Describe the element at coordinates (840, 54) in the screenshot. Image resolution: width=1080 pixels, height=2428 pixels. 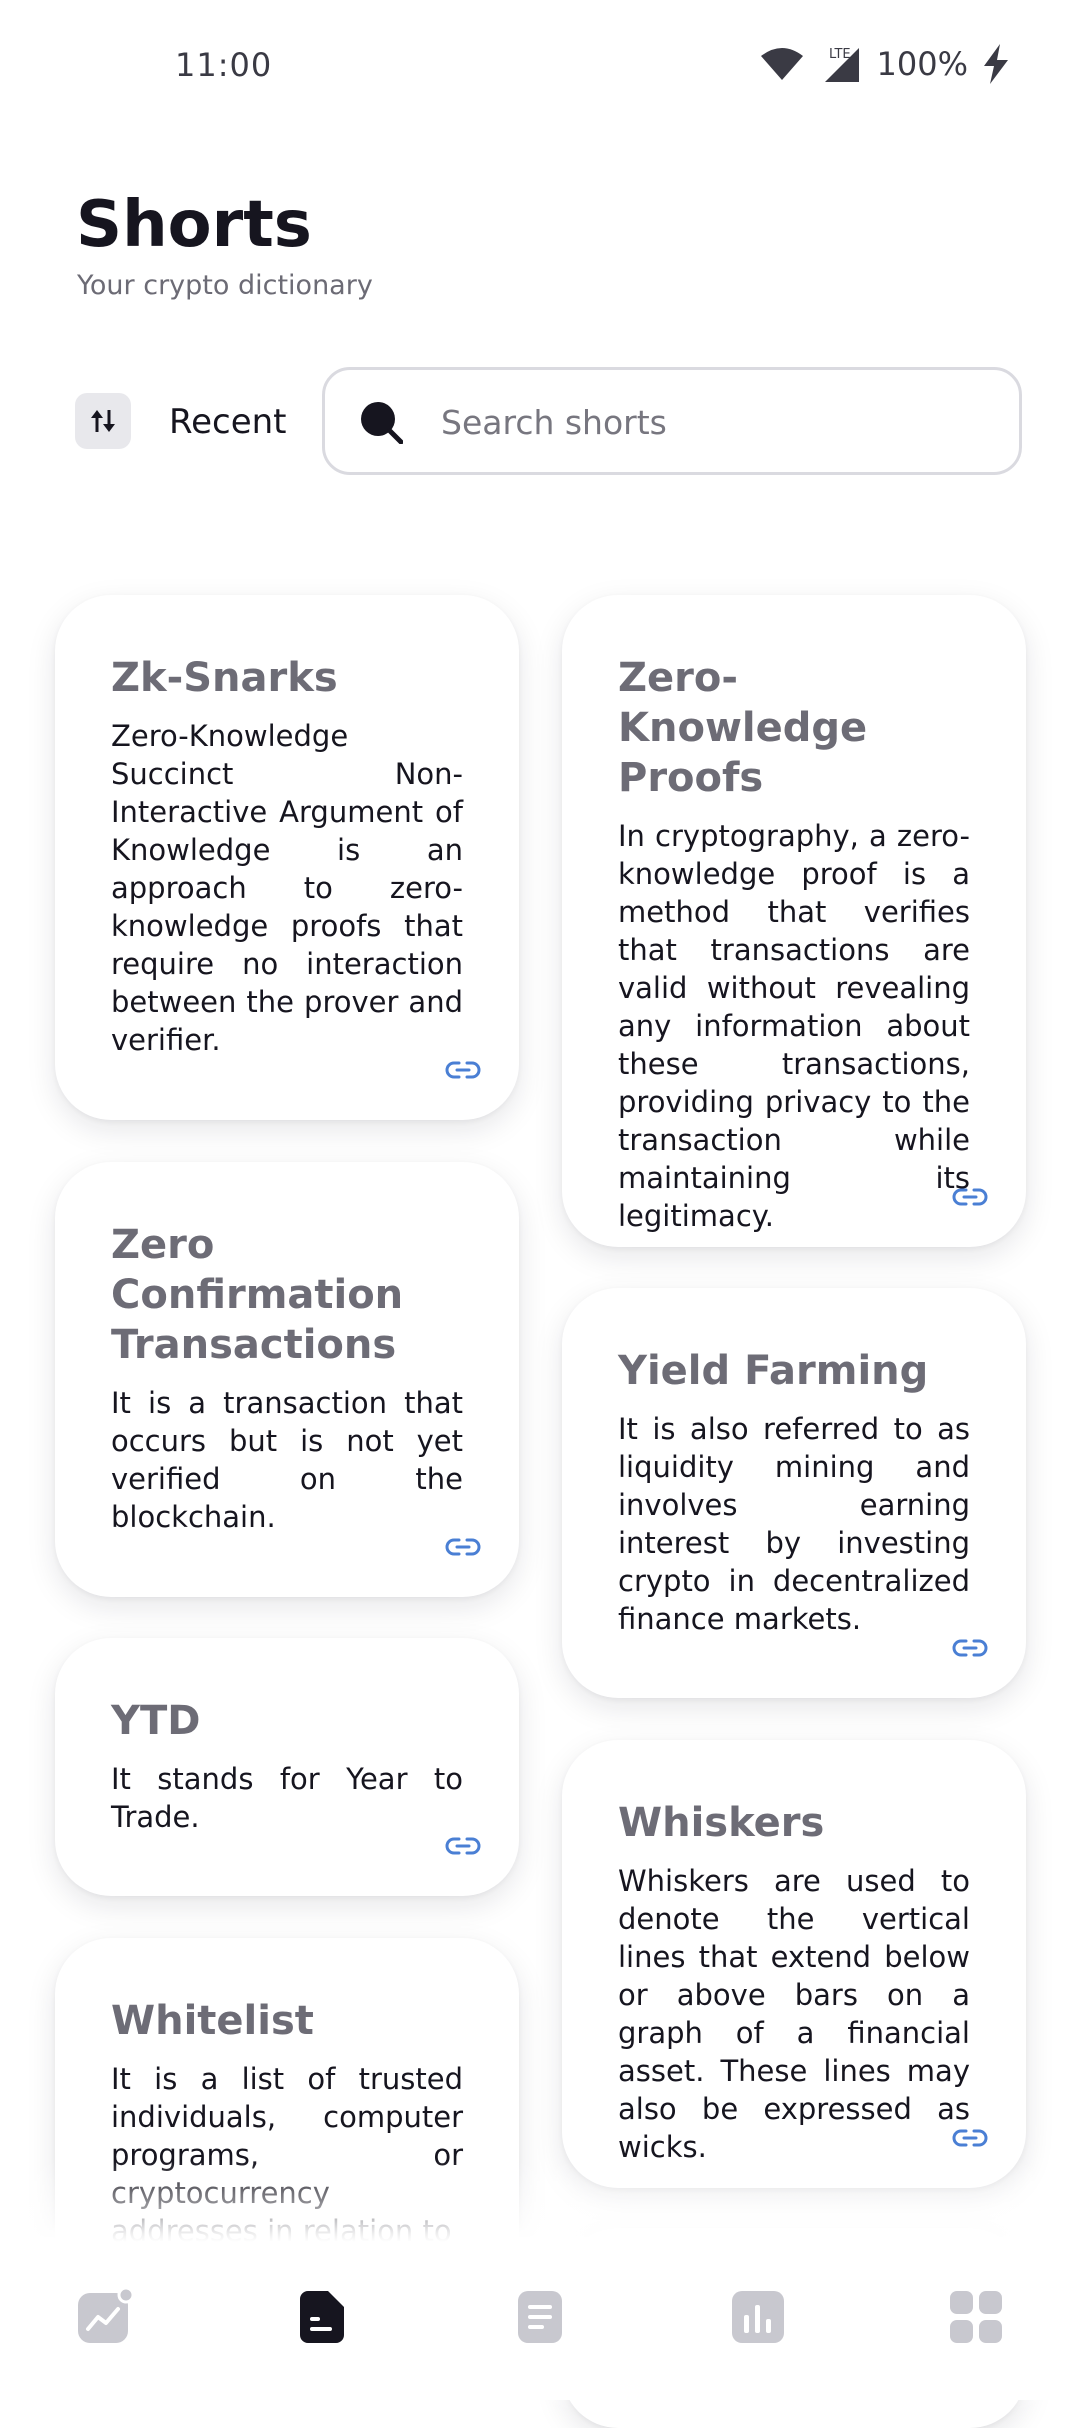
I see `network-type-label: LTE` at that location.